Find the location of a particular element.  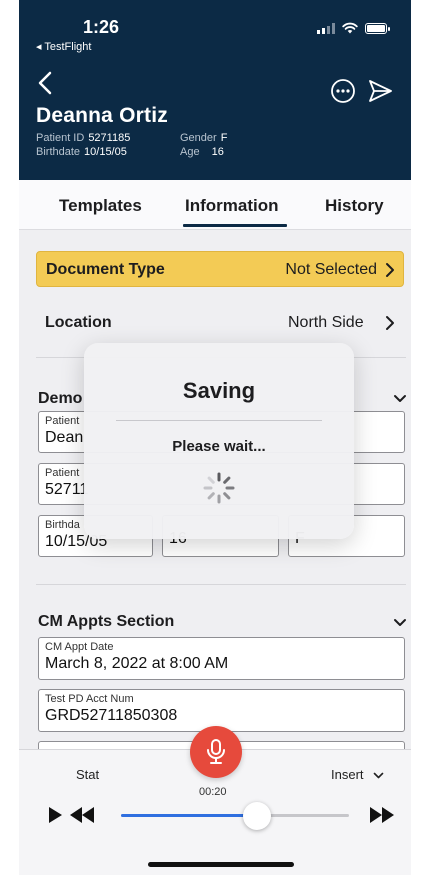

status-icons is located at coordinates (353, 28).